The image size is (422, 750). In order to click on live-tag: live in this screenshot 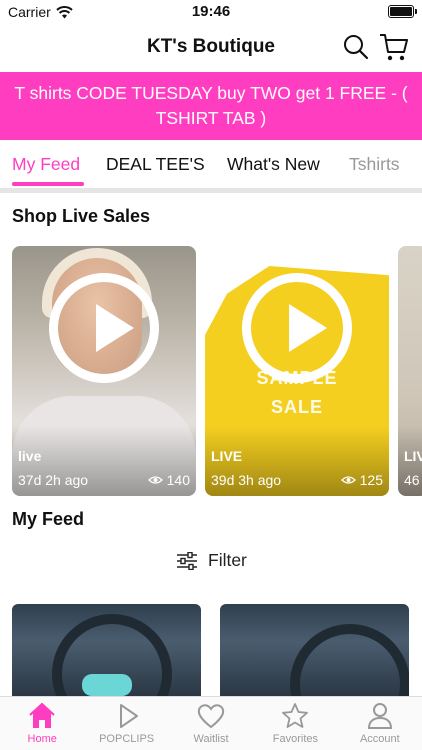, I will do `click(30, 456)`.